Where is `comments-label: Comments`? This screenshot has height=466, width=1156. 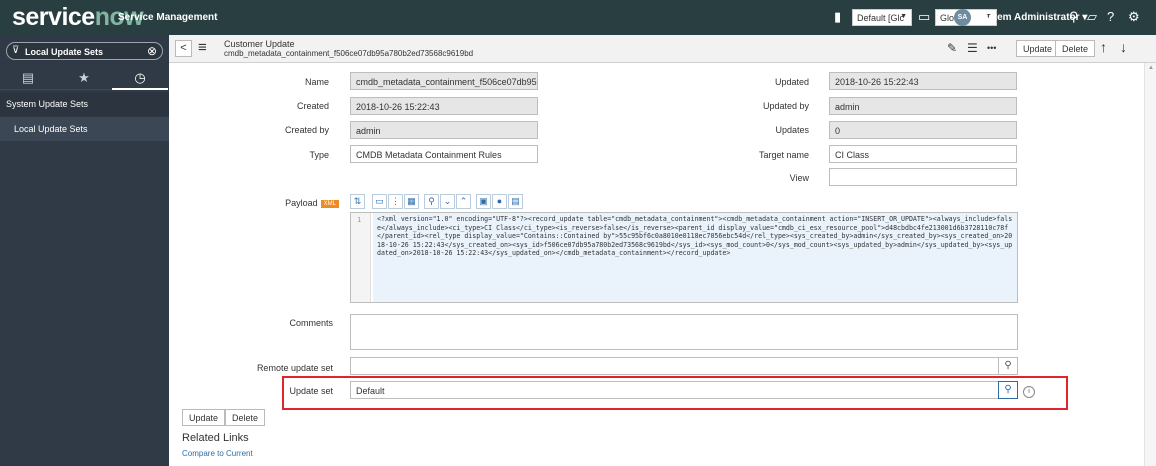
comments-label: Comments is located at coordinates (311, 323).